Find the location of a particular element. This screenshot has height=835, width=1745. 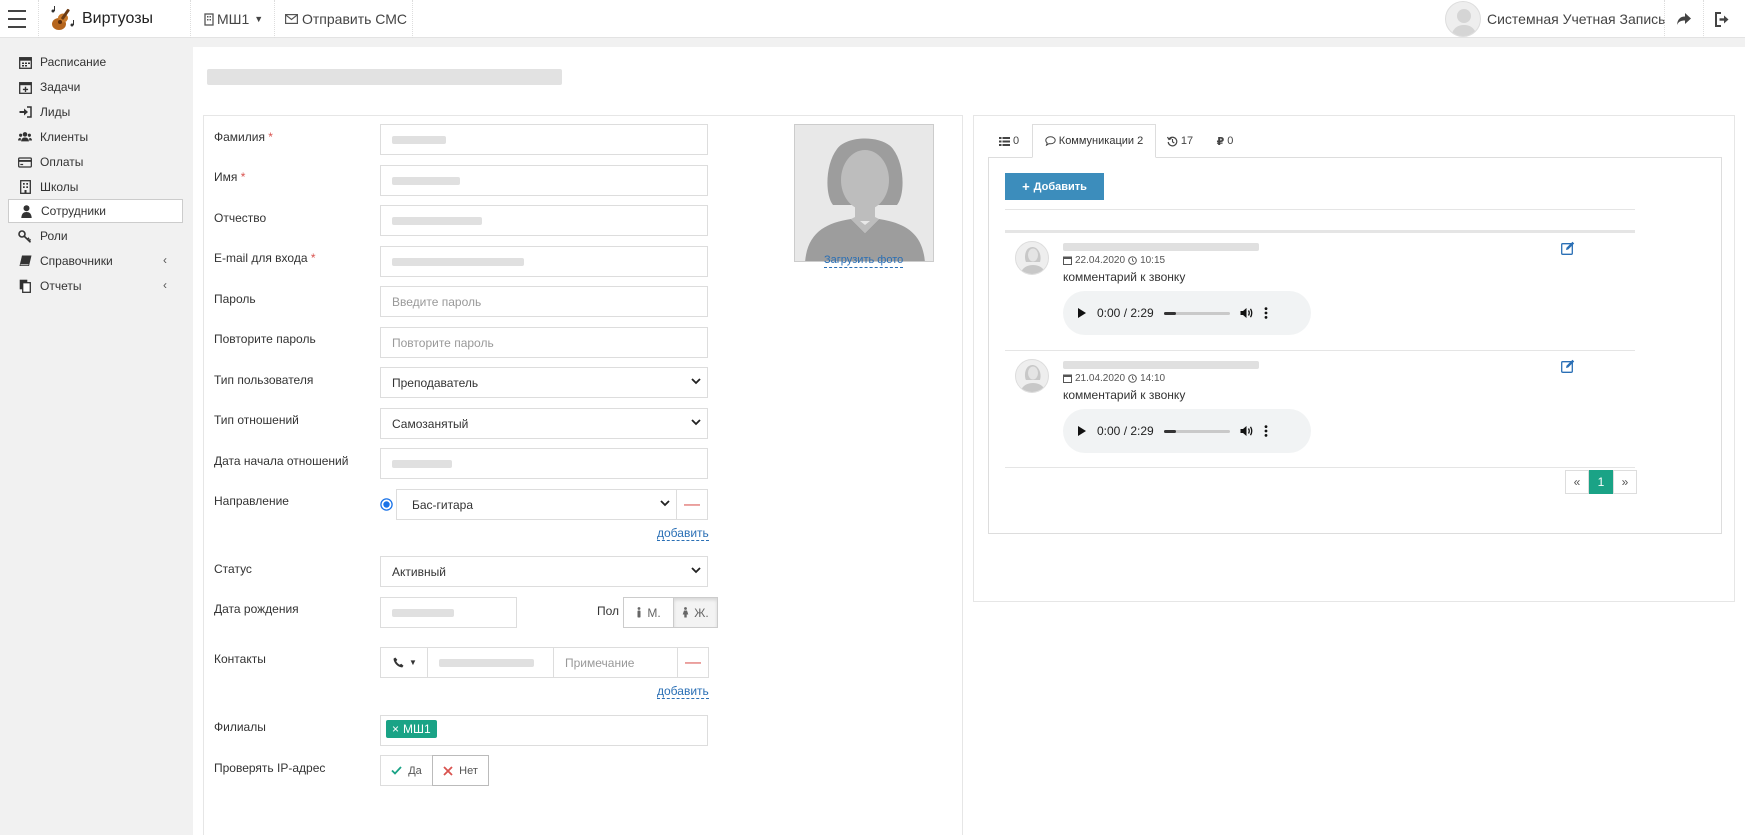

middle-name-input is located at coordinates (544, 220).